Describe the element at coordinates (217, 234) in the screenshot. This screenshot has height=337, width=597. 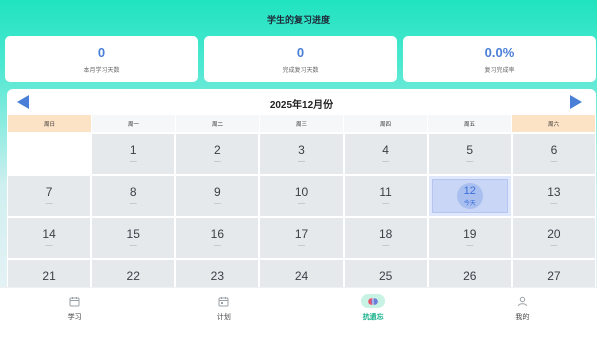
I see `day-number: 16` at that location.